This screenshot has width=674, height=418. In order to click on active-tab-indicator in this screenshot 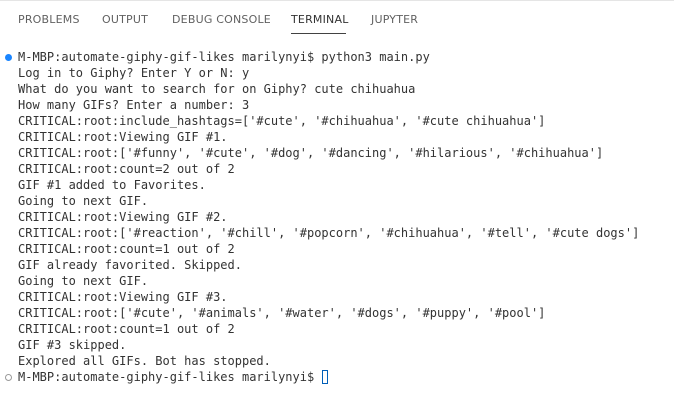, I will do `click(318, 33)`.